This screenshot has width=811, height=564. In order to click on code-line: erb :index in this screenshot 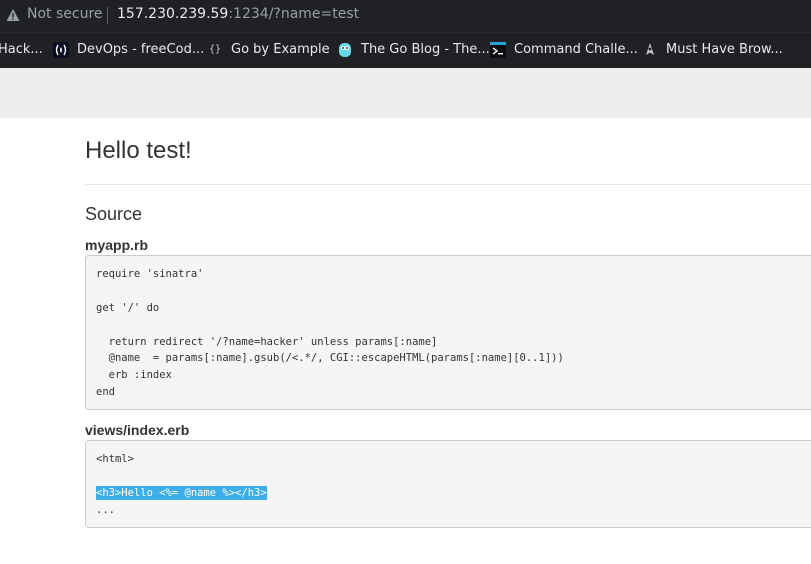, I will do `click(134, 375)`.